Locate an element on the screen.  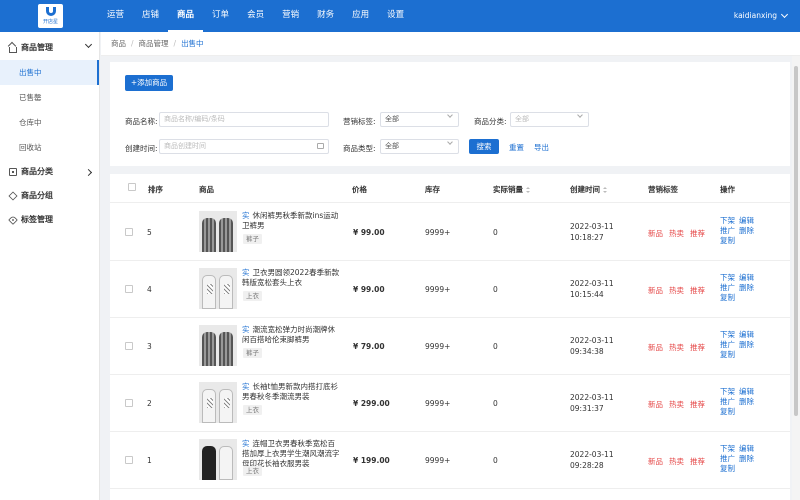
tag-new: 新品 is located at coordinates (655, 404).